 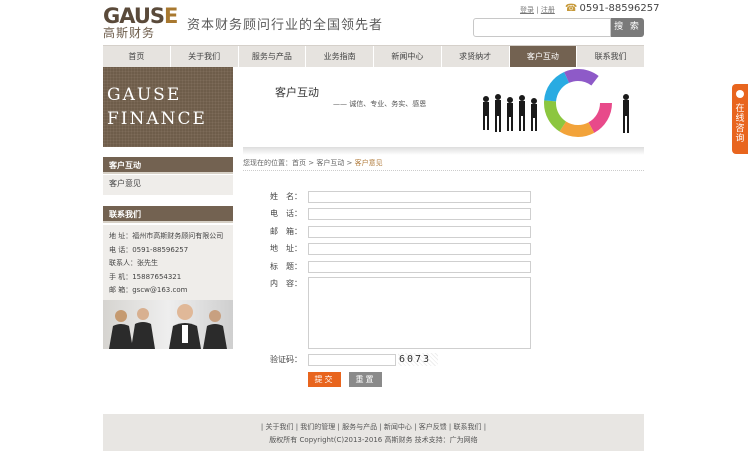 What do you see at coordinates (380, 104) in the screenshot?
I see `banner-subtitle: —— 诚信、专业、务实、感恩` at bounding box center [380, 104].